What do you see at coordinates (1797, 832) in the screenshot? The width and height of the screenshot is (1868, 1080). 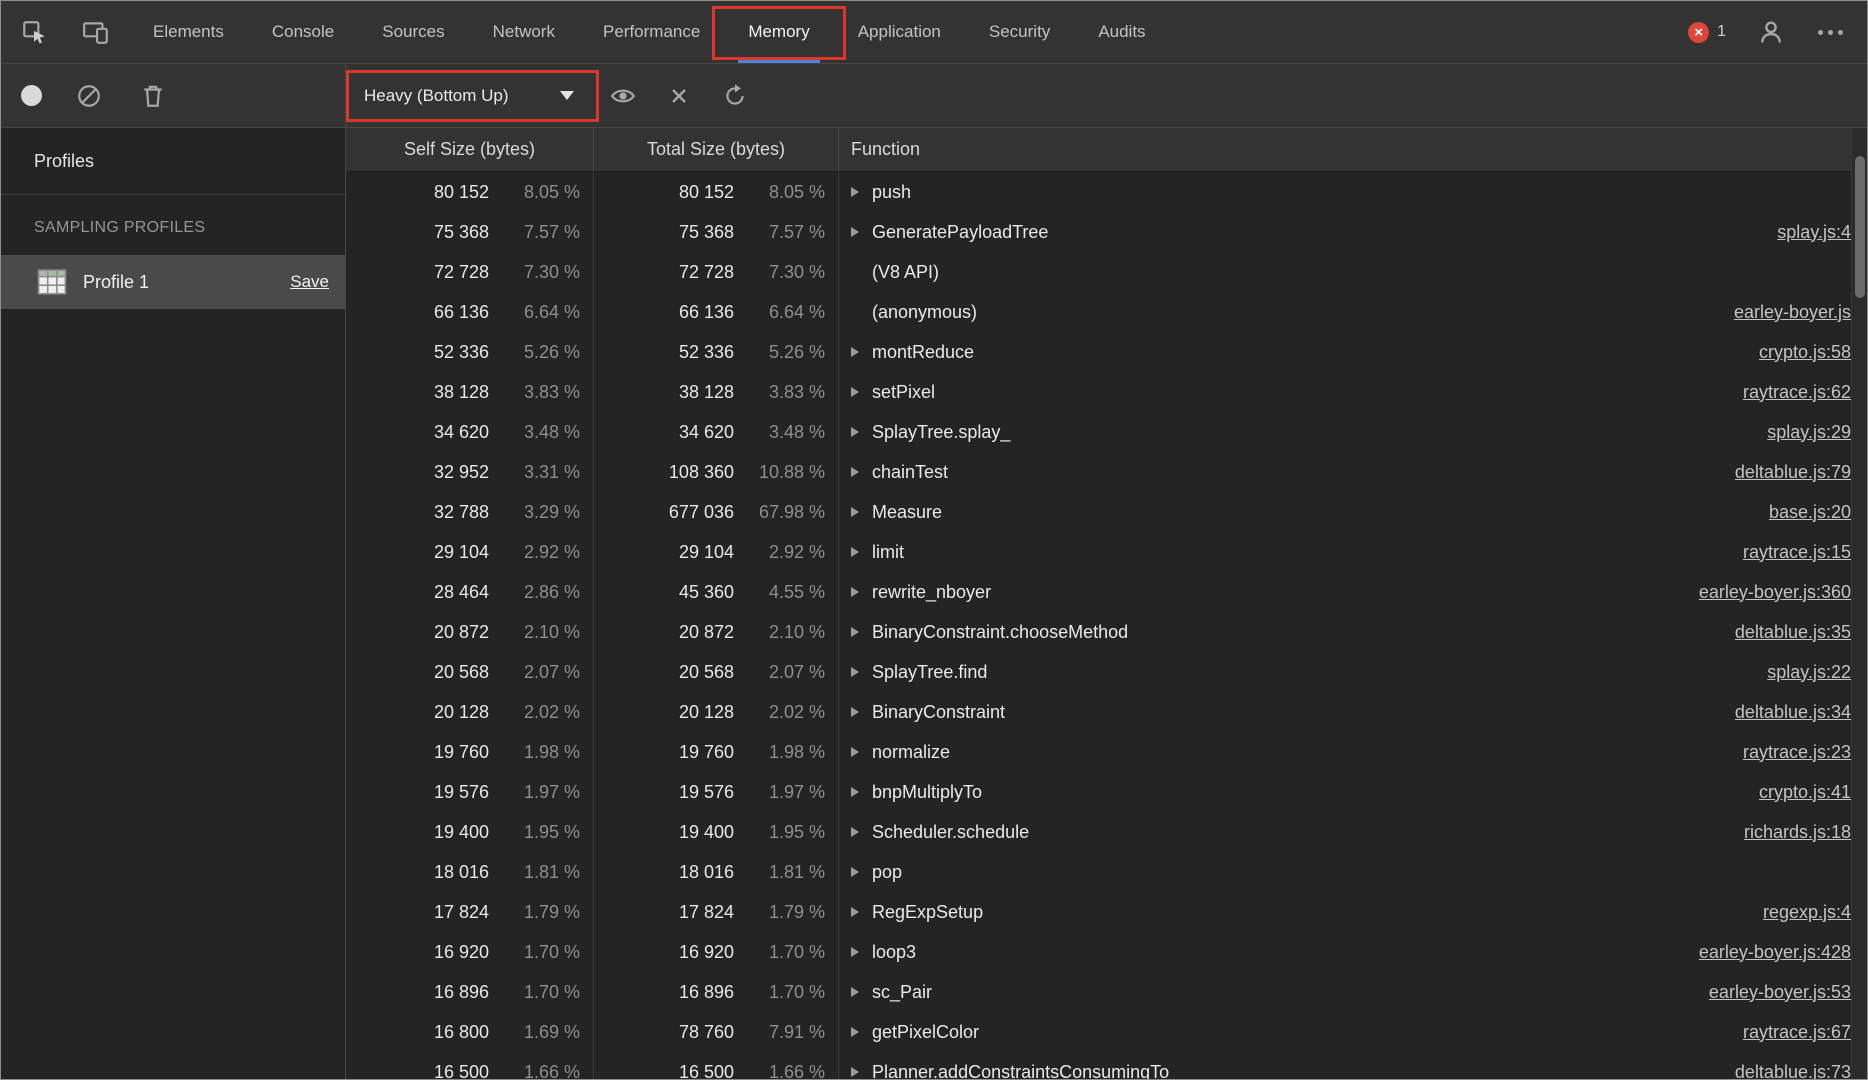 I see `source-link: richards.js:18` at bounding box center [1797, 832].